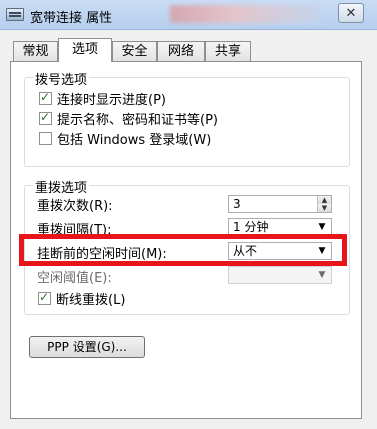 The width and height of the screenshot is (377, 429). I want to click on idle-threshold-label: 空闲阈值(E):, so click(74, 278).